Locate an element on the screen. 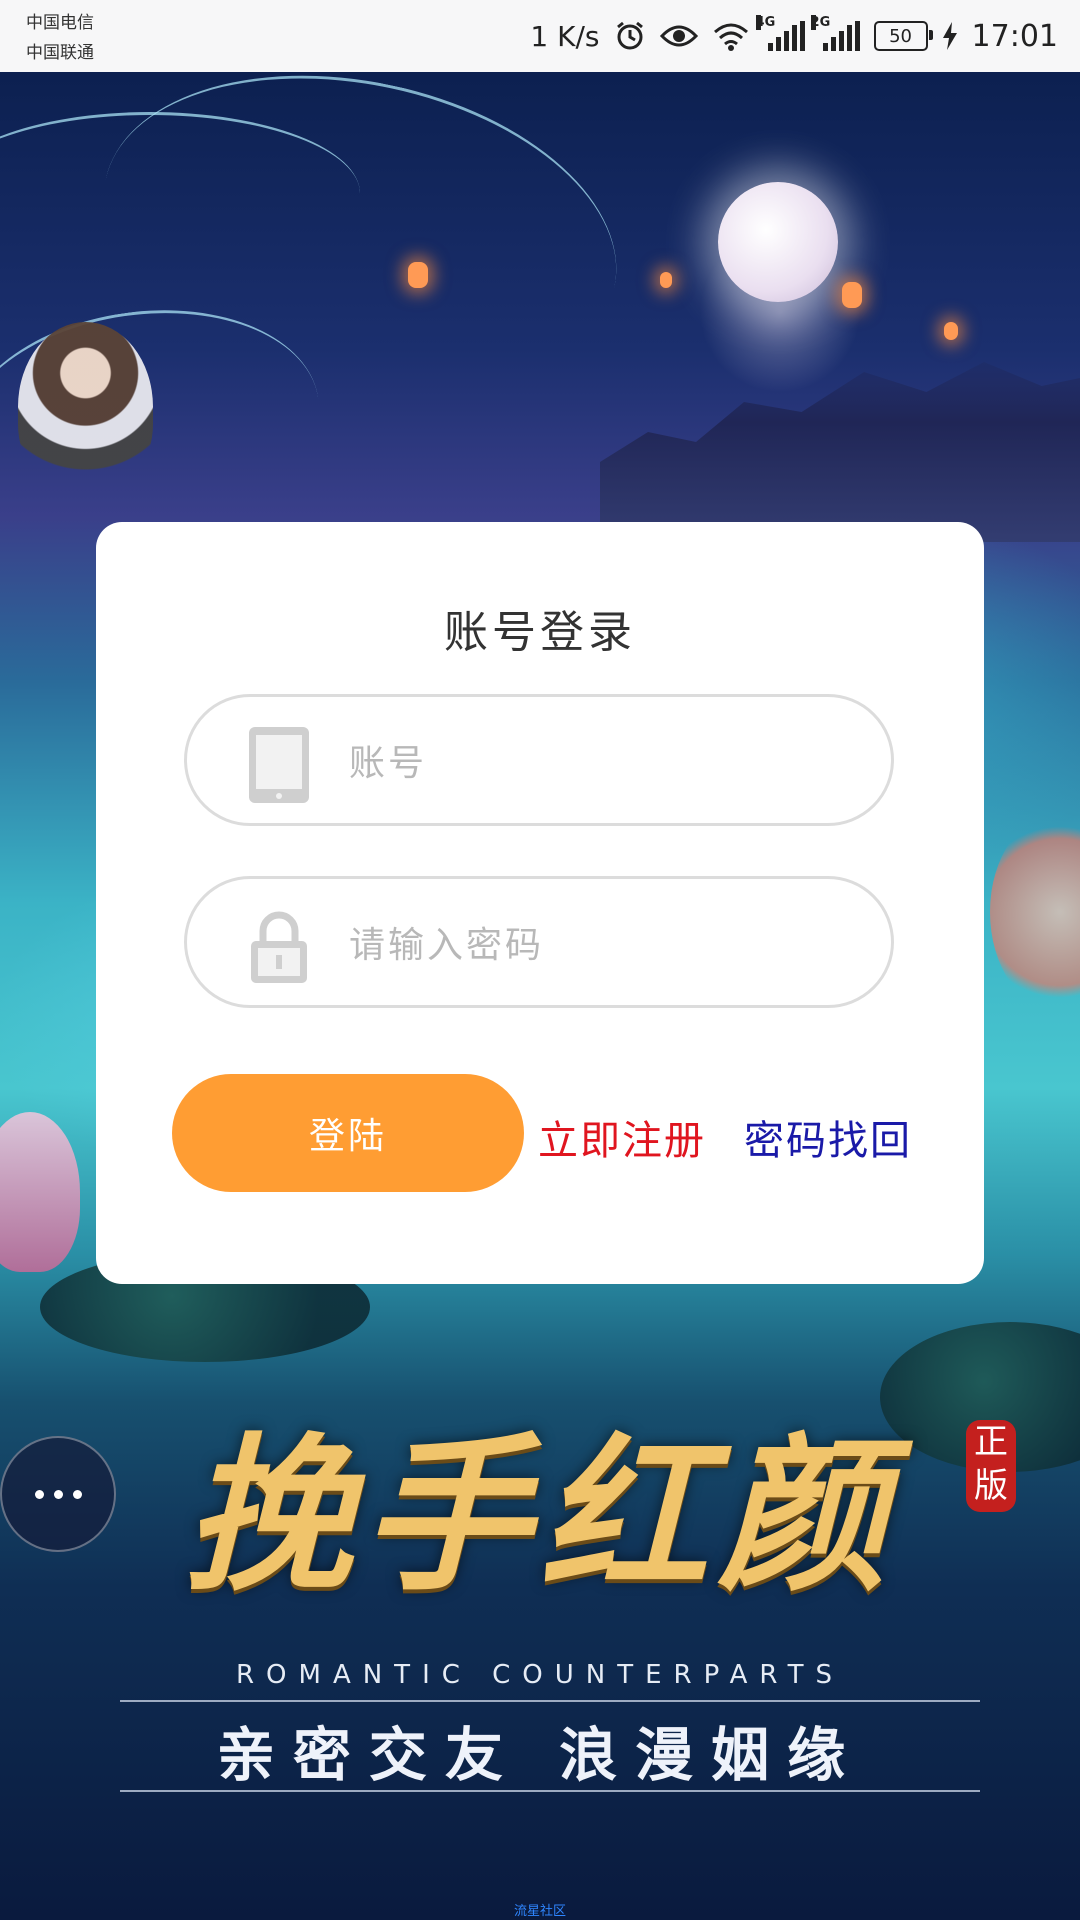  clock: 17:01 is located at coordinates (1014, 36).